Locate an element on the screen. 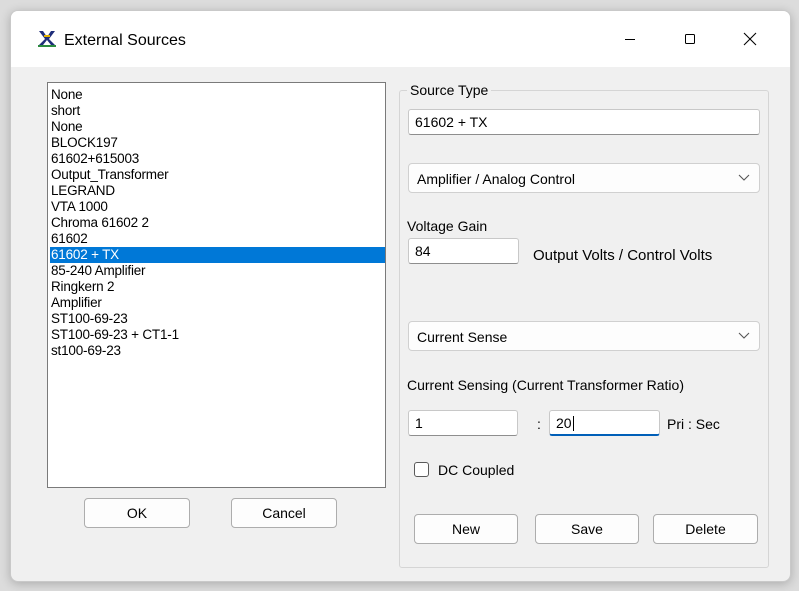 The image size is (799, 591). list-item: st100-69-23 is located at coordinates (217, 351).